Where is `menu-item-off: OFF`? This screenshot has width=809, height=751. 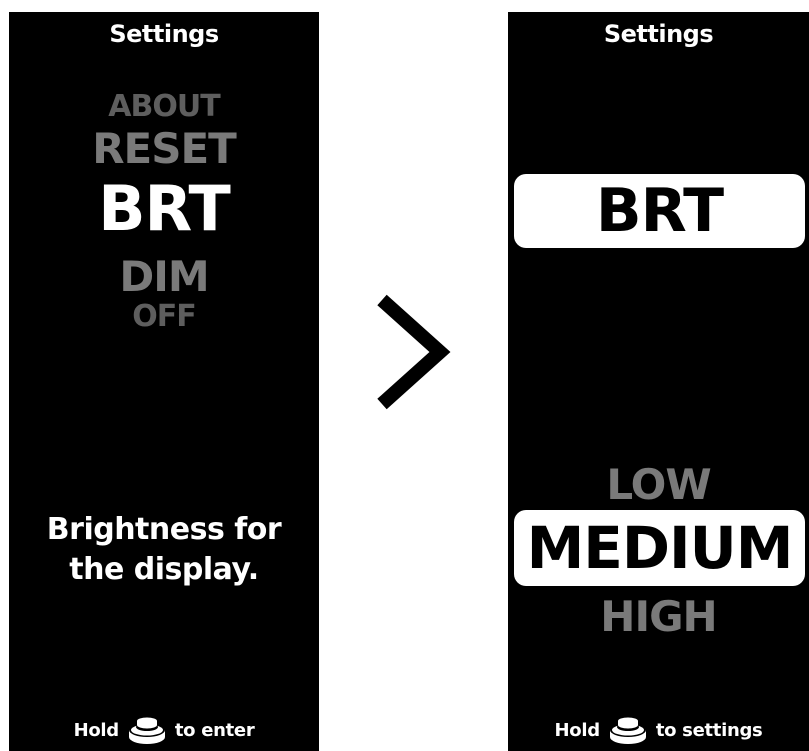
menu-item-off: OFF is located at coordinates (164, 317).